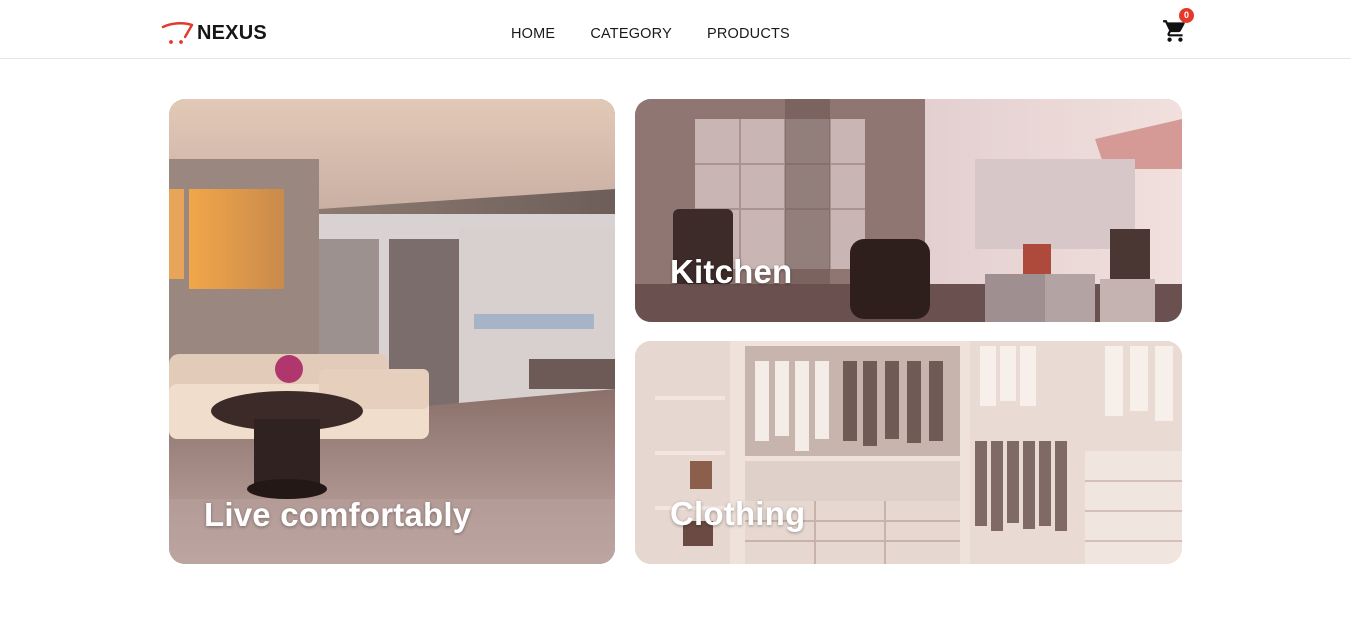 This screenshot has width=1351, height=618. I want to click on nav-products-link: PRODUCTS, so click(748, 34).